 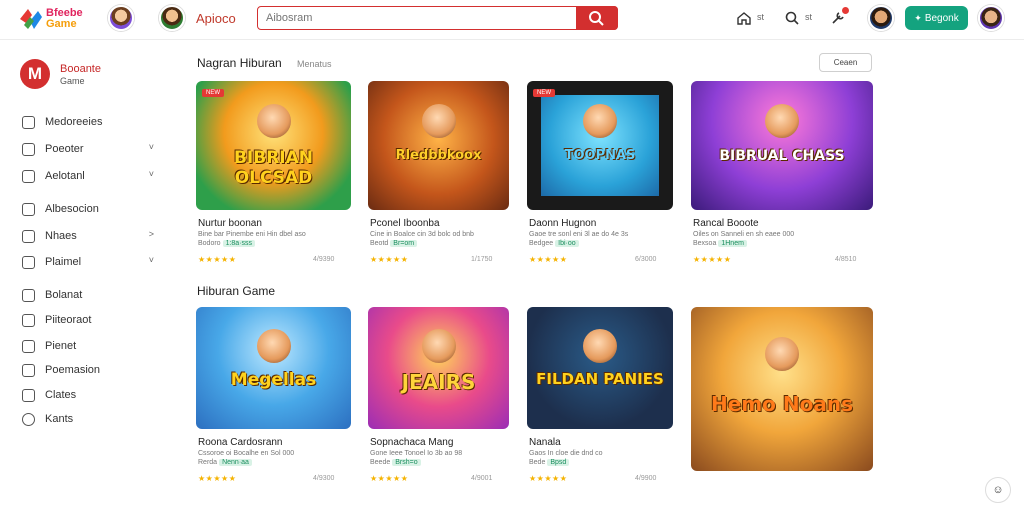 I want to click on sidebar-item: Pienet, so click(x=92, y=347).